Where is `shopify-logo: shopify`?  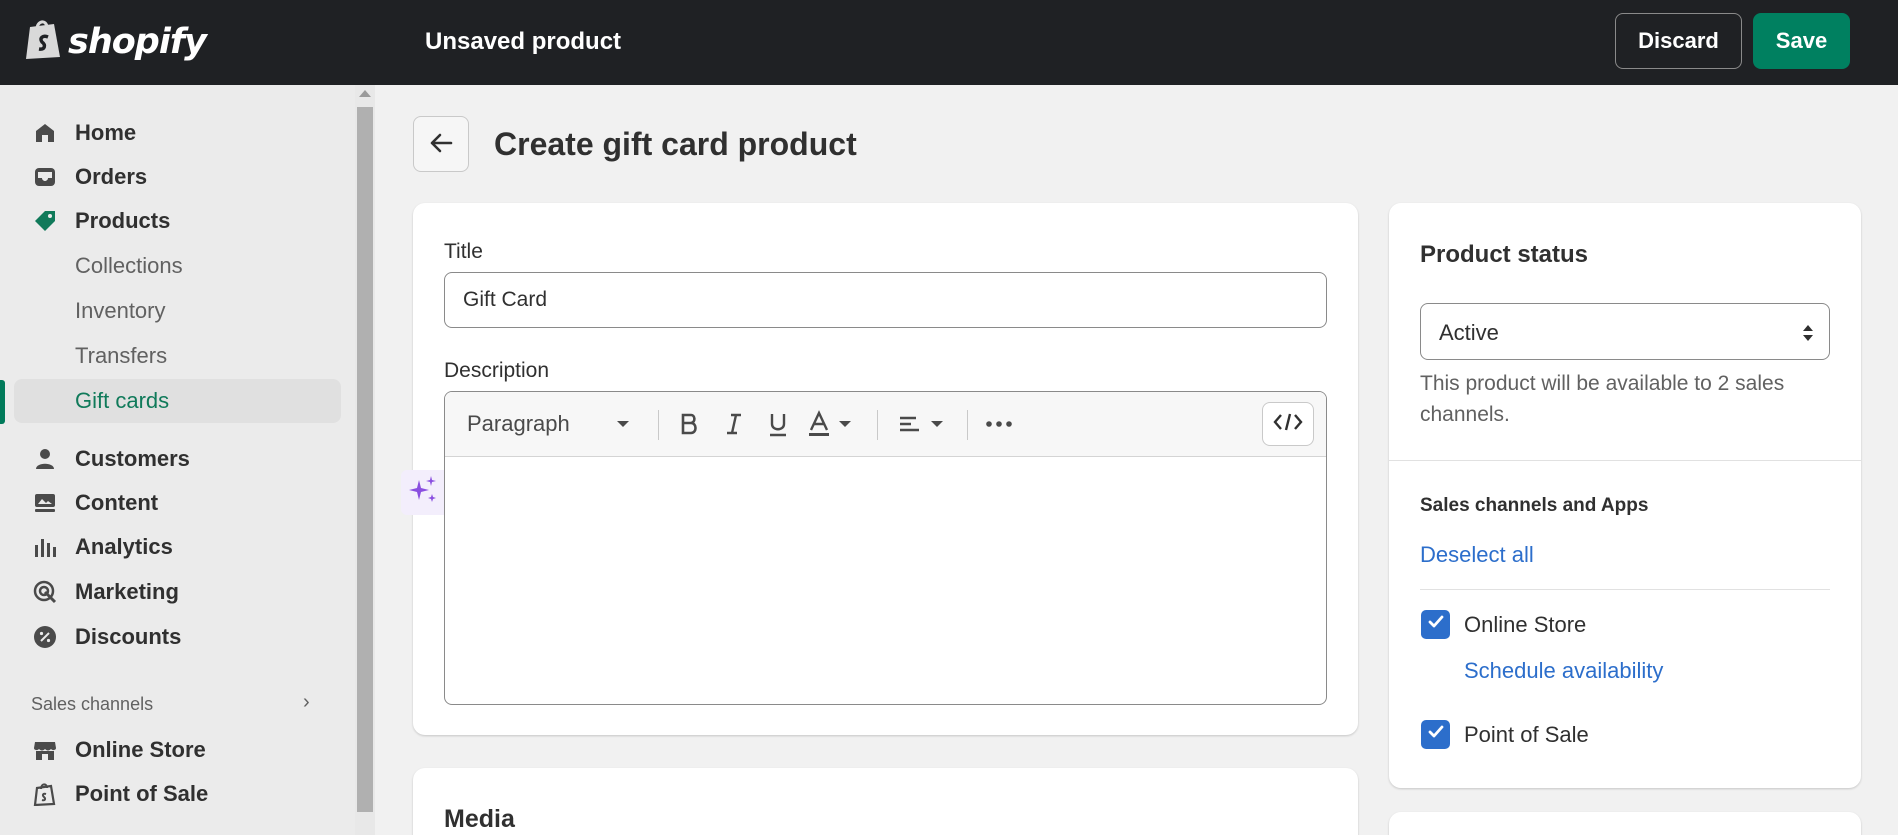 shopify-logo: shopify is located at coordinates (115, 41).